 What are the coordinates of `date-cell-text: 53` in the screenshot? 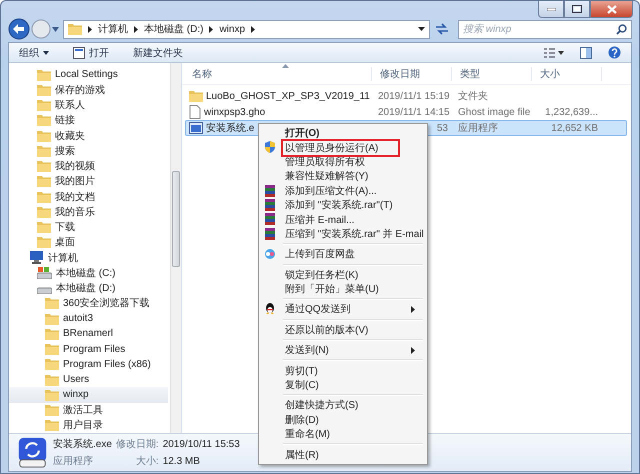 It's located at (442, 128).